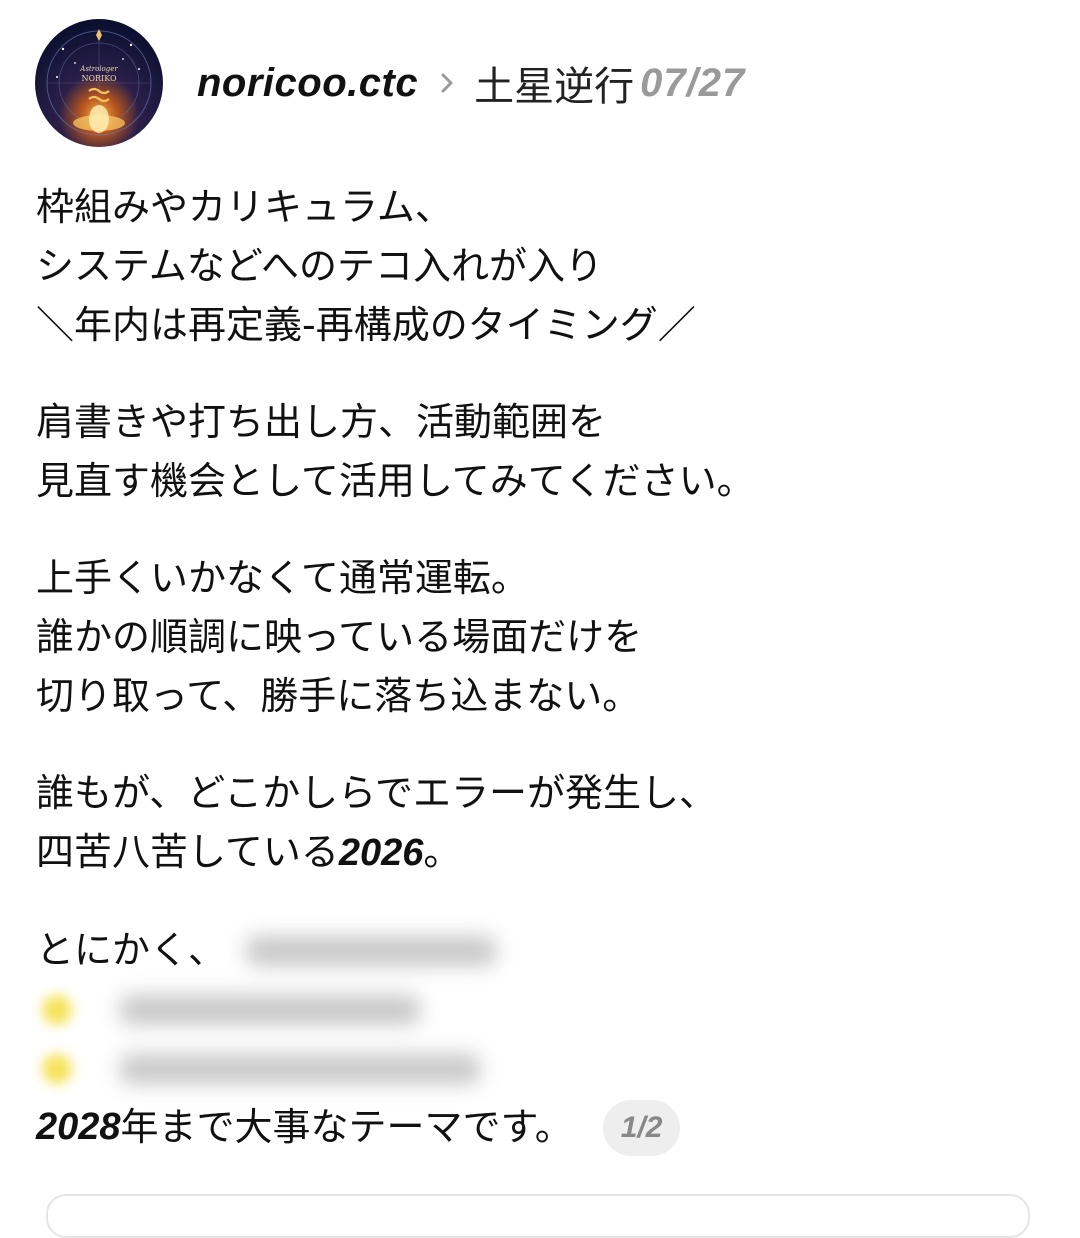 This screenshot has height=1238, width=1080. I want to click on post-date: 07/27, so click(693, 82).